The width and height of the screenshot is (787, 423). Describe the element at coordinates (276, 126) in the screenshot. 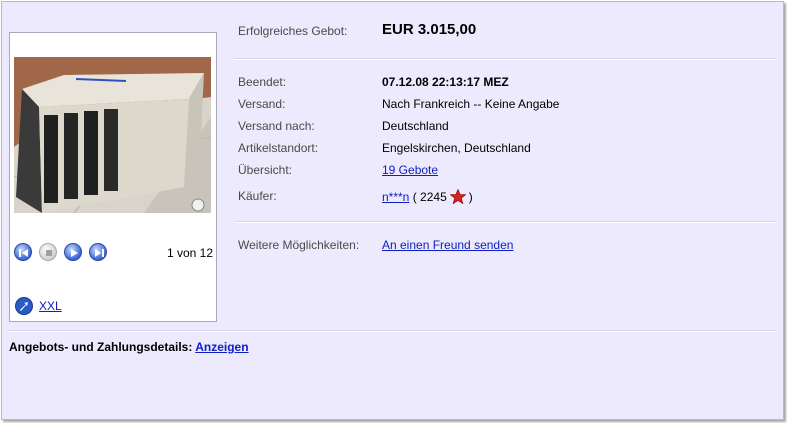

I see `ship-to-label: Versand nach:` at that location.